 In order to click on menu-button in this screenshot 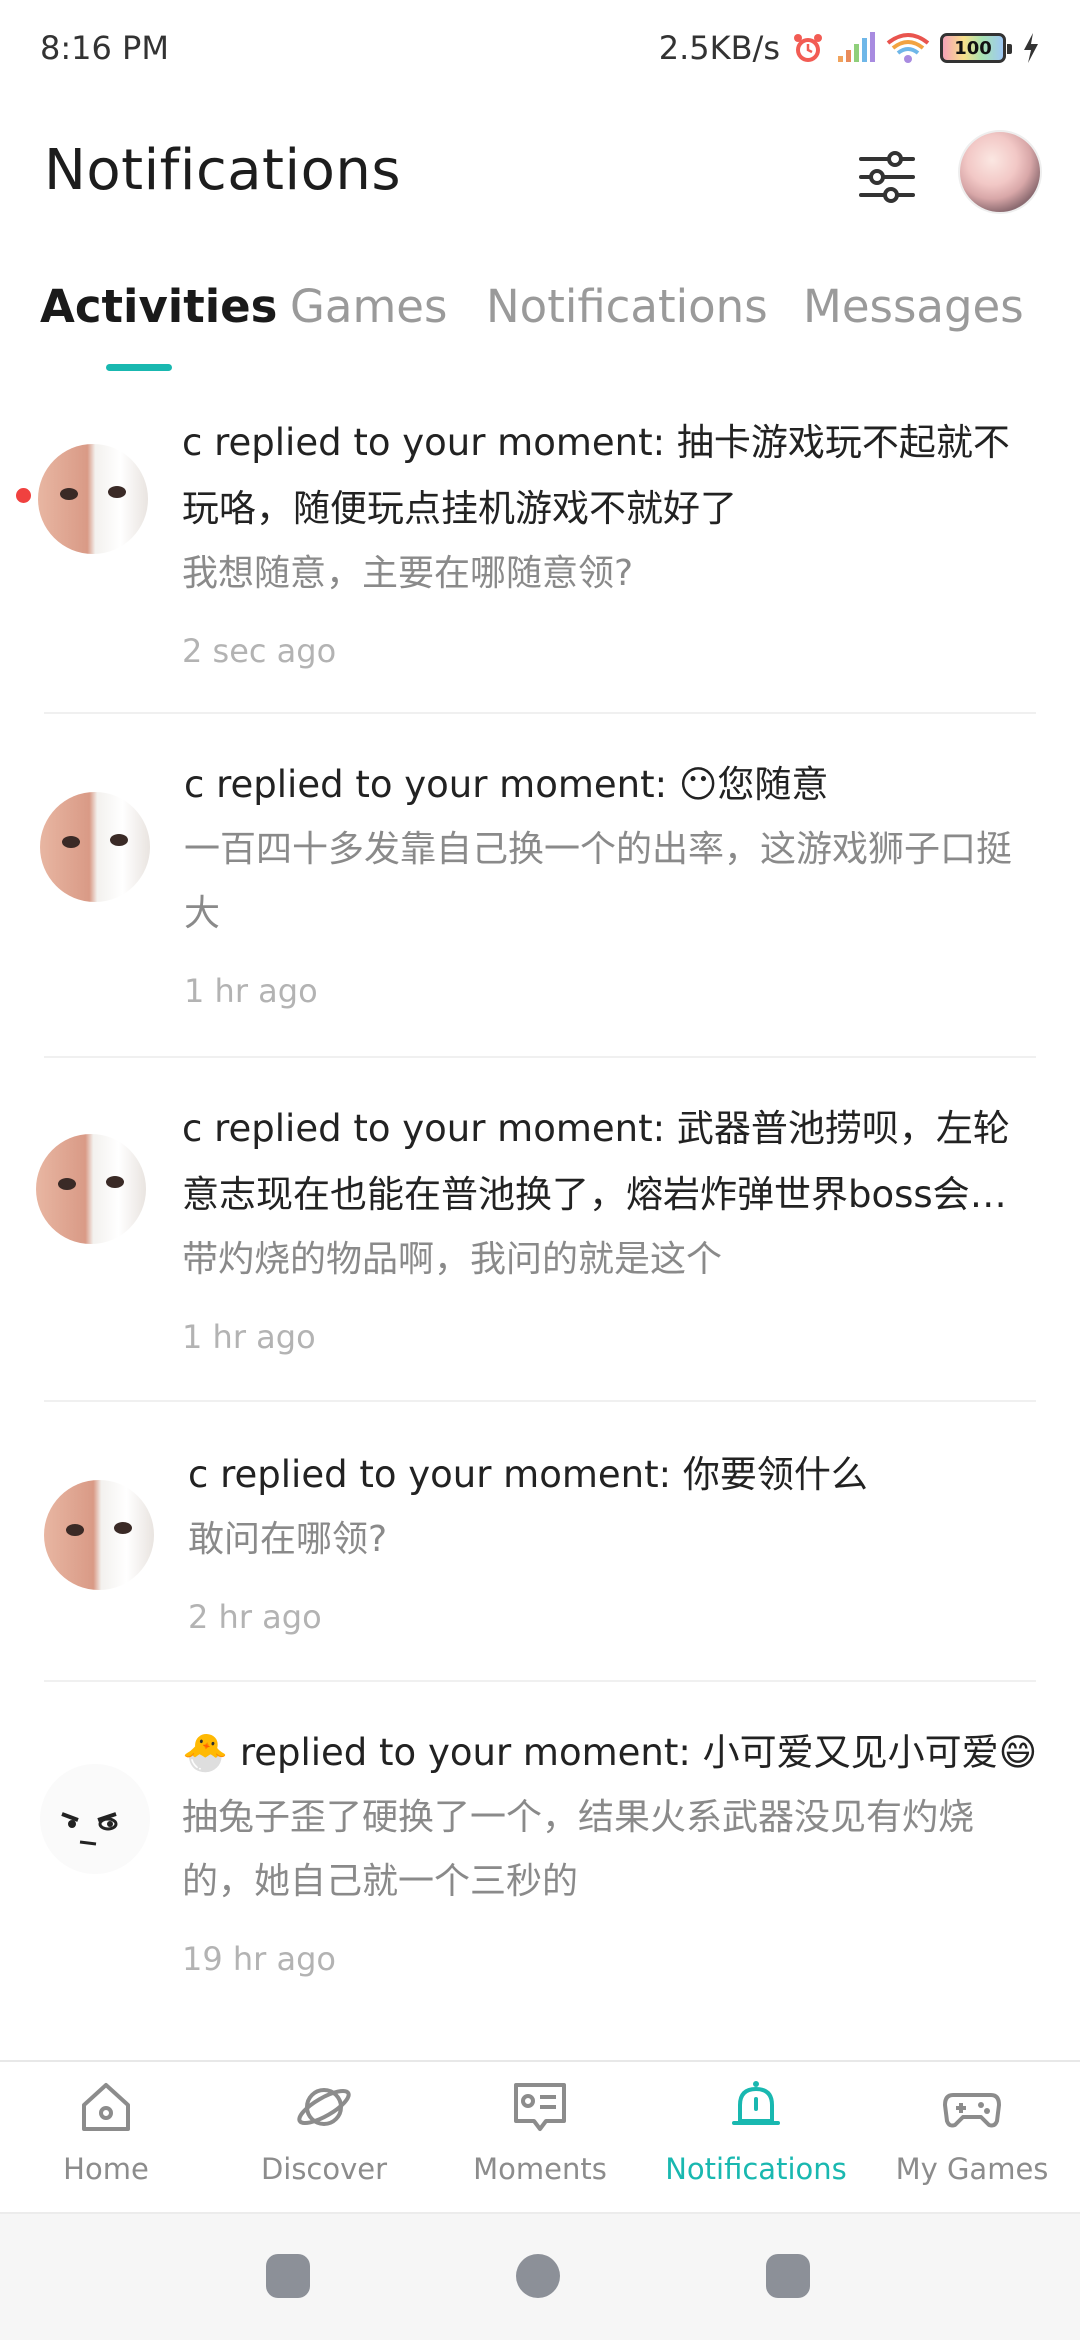, I will do `click(288, 2276)`.